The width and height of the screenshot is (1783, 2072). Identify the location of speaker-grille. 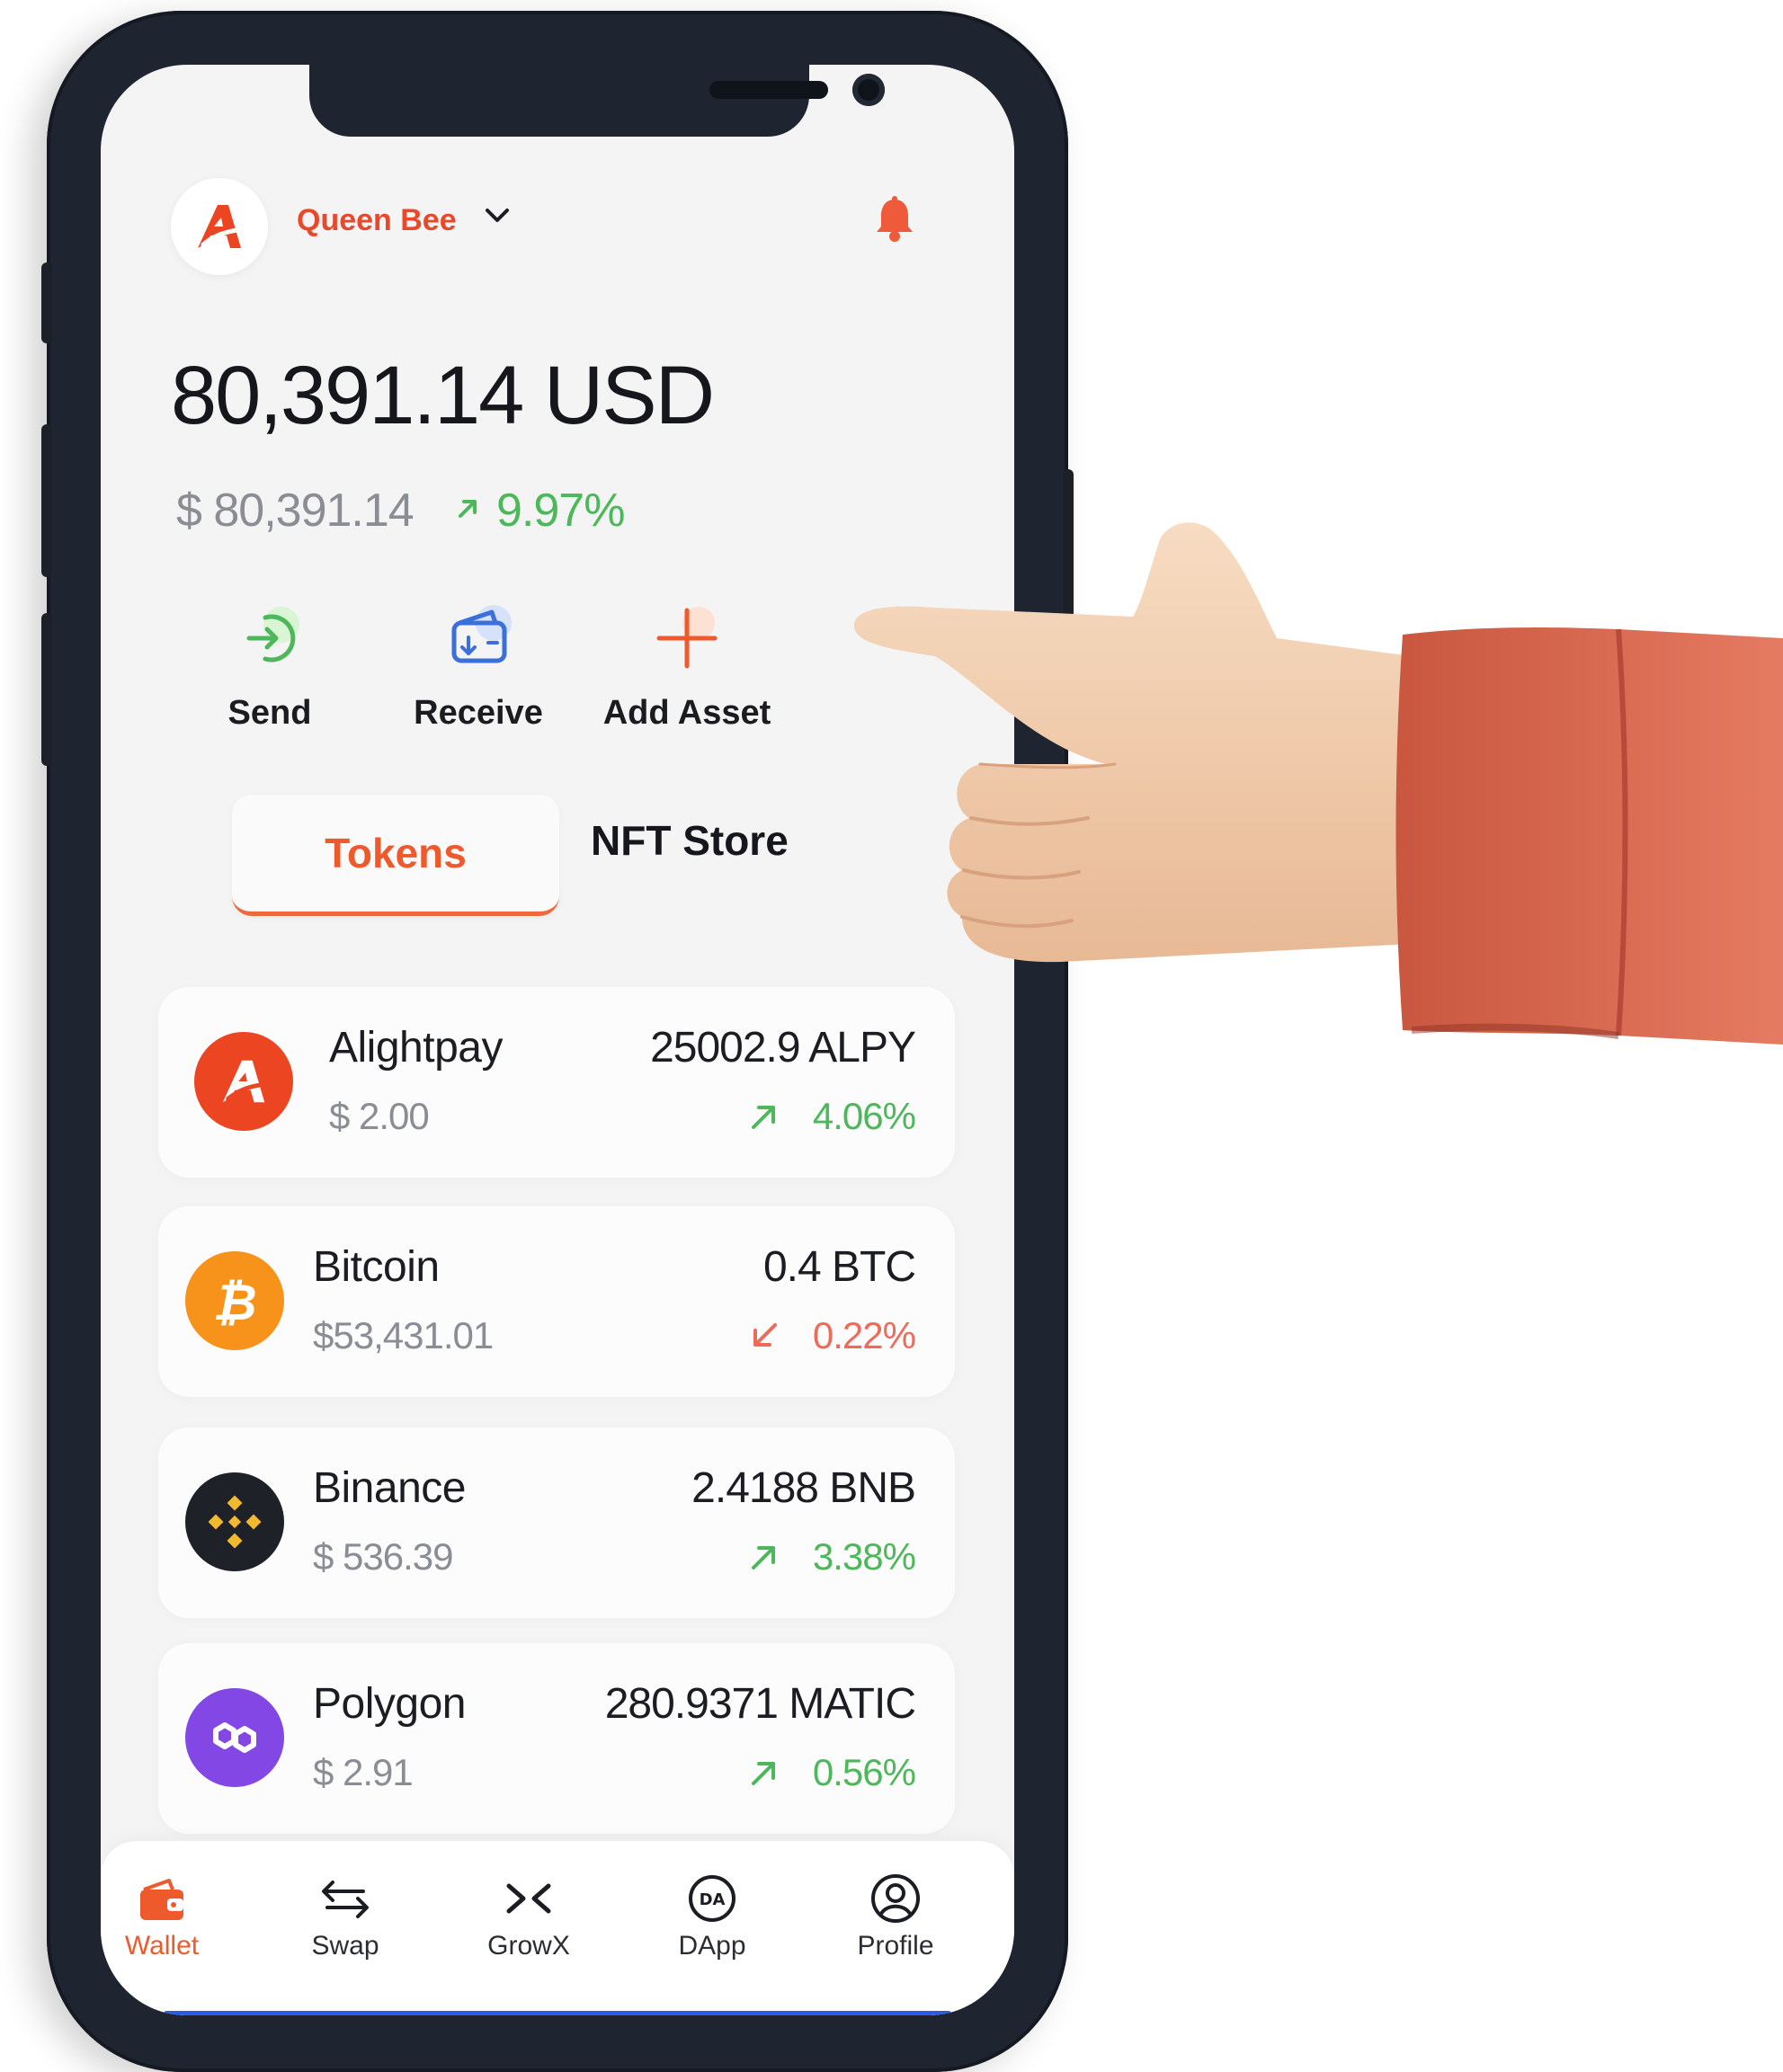
(769, 90).